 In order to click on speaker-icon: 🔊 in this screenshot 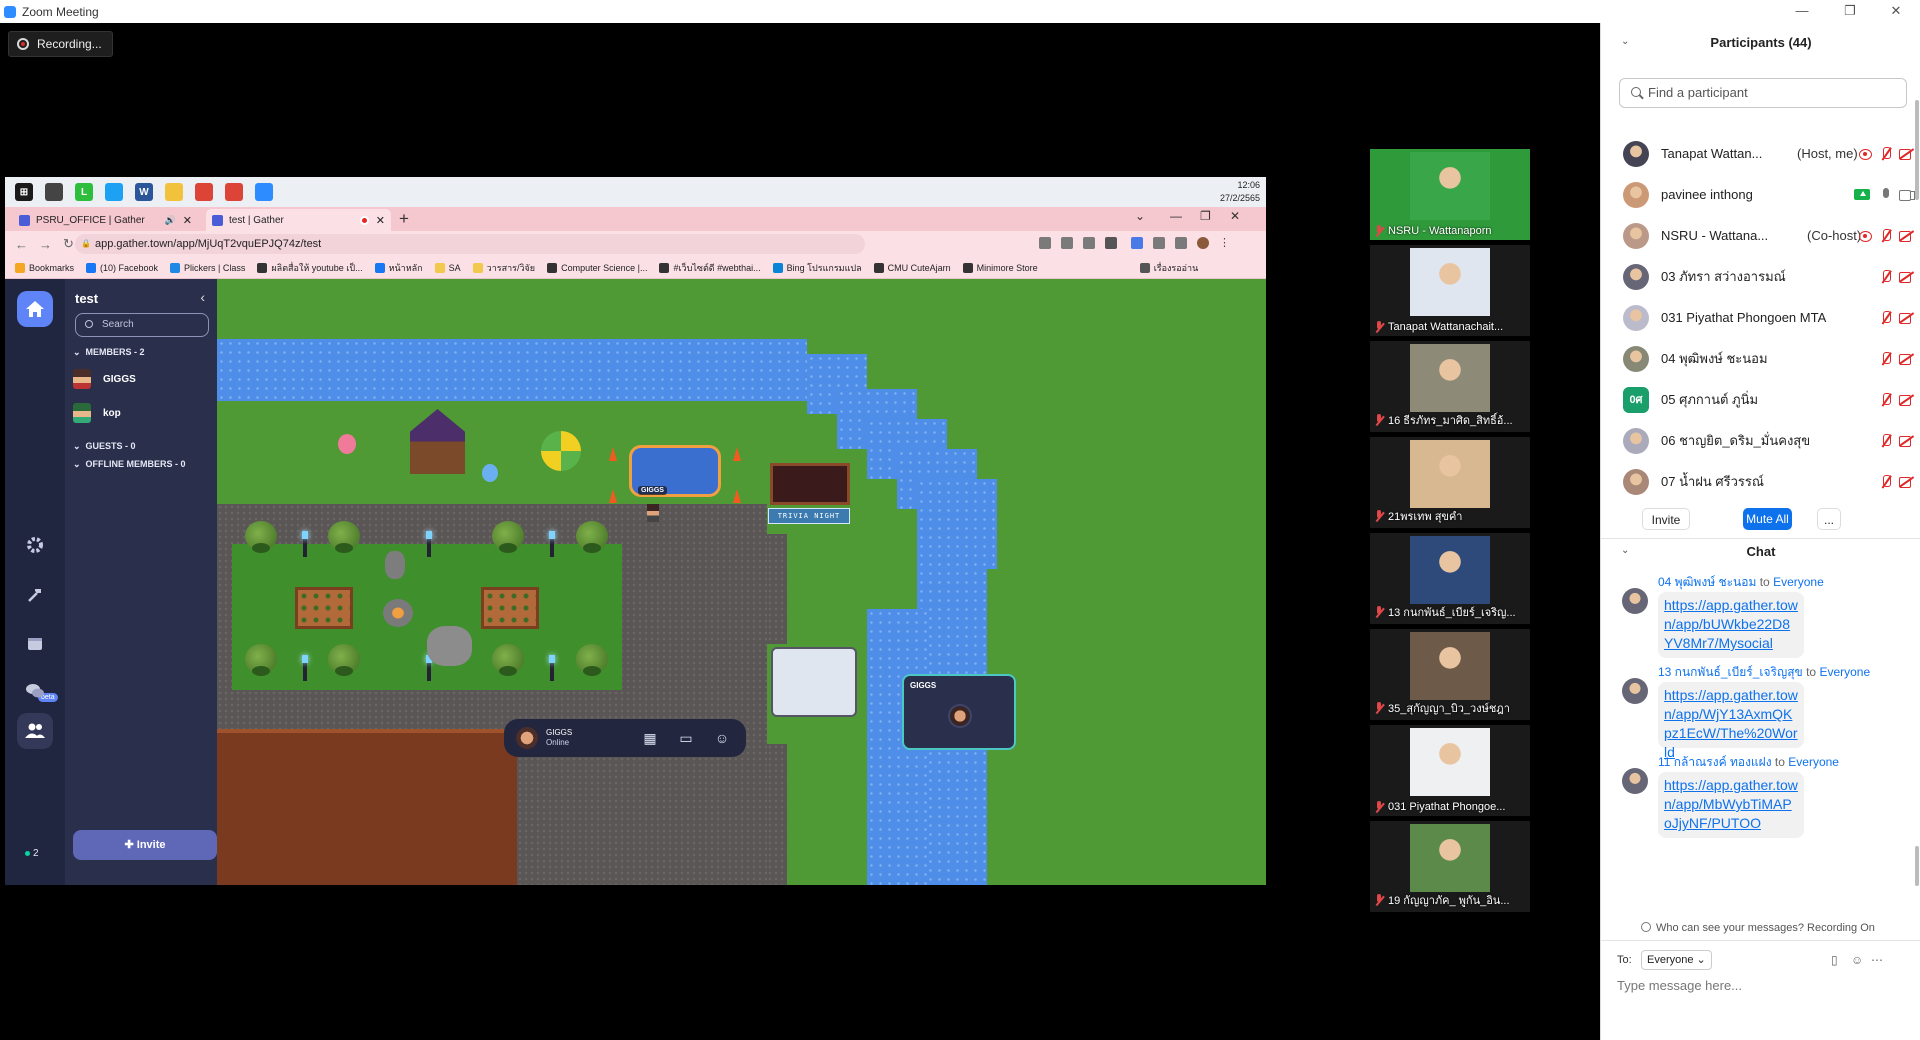, I will do `click(170, 220)`.